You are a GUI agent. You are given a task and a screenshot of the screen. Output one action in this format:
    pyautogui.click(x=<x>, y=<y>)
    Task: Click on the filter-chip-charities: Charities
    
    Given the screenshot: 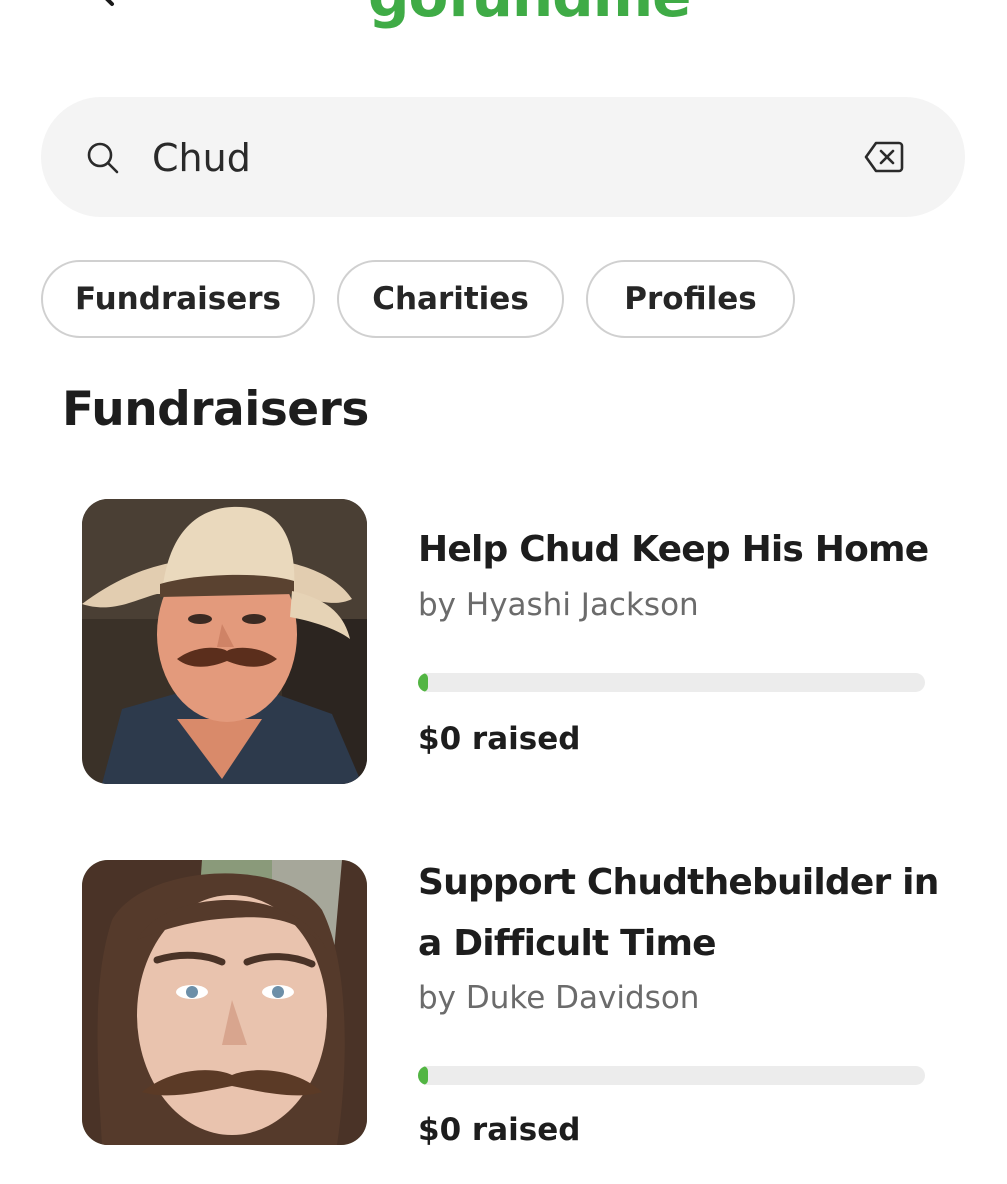 What is the action you would take?
    pyautogui.click(x=450, y=299)
    